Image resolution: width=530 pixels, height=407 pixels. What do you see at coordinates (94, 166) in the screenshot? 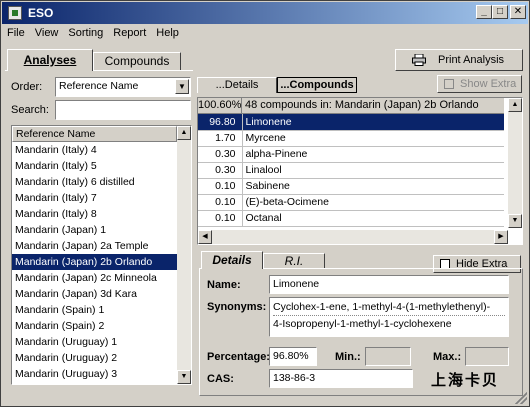
I see `reference-list-item: Mandarin (Italy) 5` at bounding box center [94, 166].